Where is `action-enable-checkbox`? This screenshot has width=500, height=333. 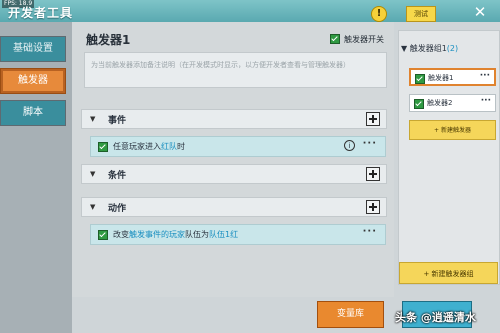
action-enable-checkbox is located at coordinates (103, 235).